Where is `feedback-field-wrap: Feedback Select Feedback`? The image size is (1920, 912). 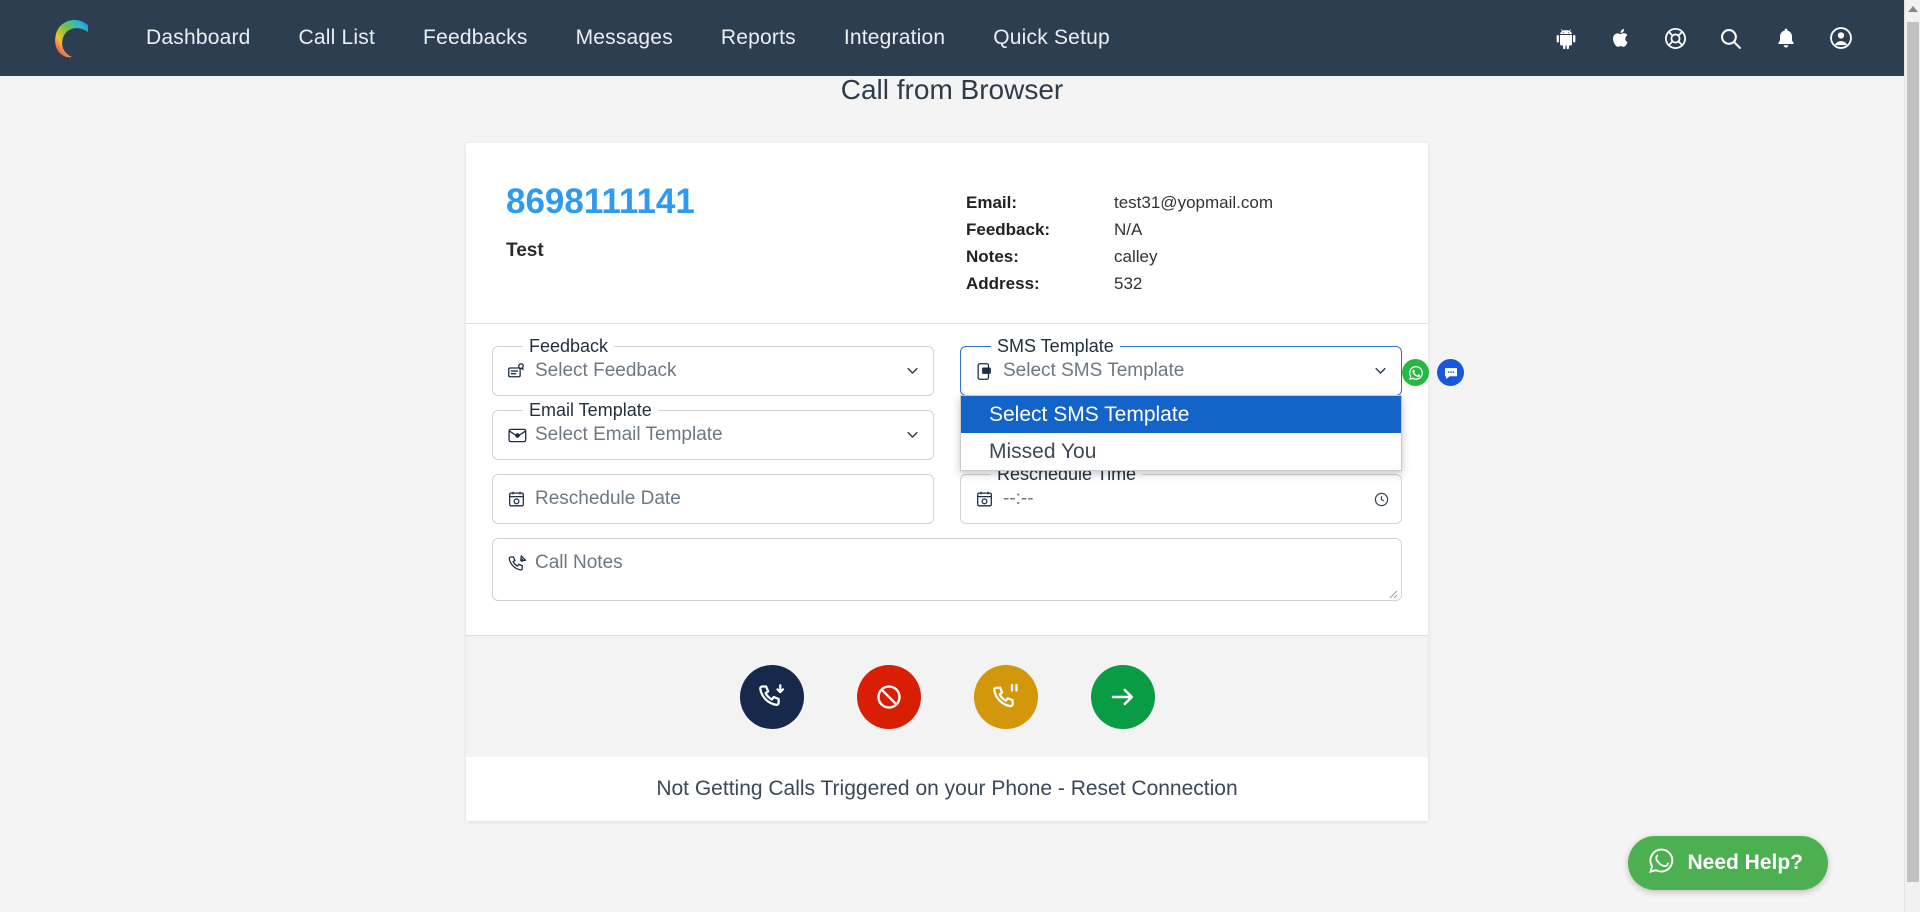 feedback-field-wrap: Feedback Select Feedback is located at coordinates (713, 366).